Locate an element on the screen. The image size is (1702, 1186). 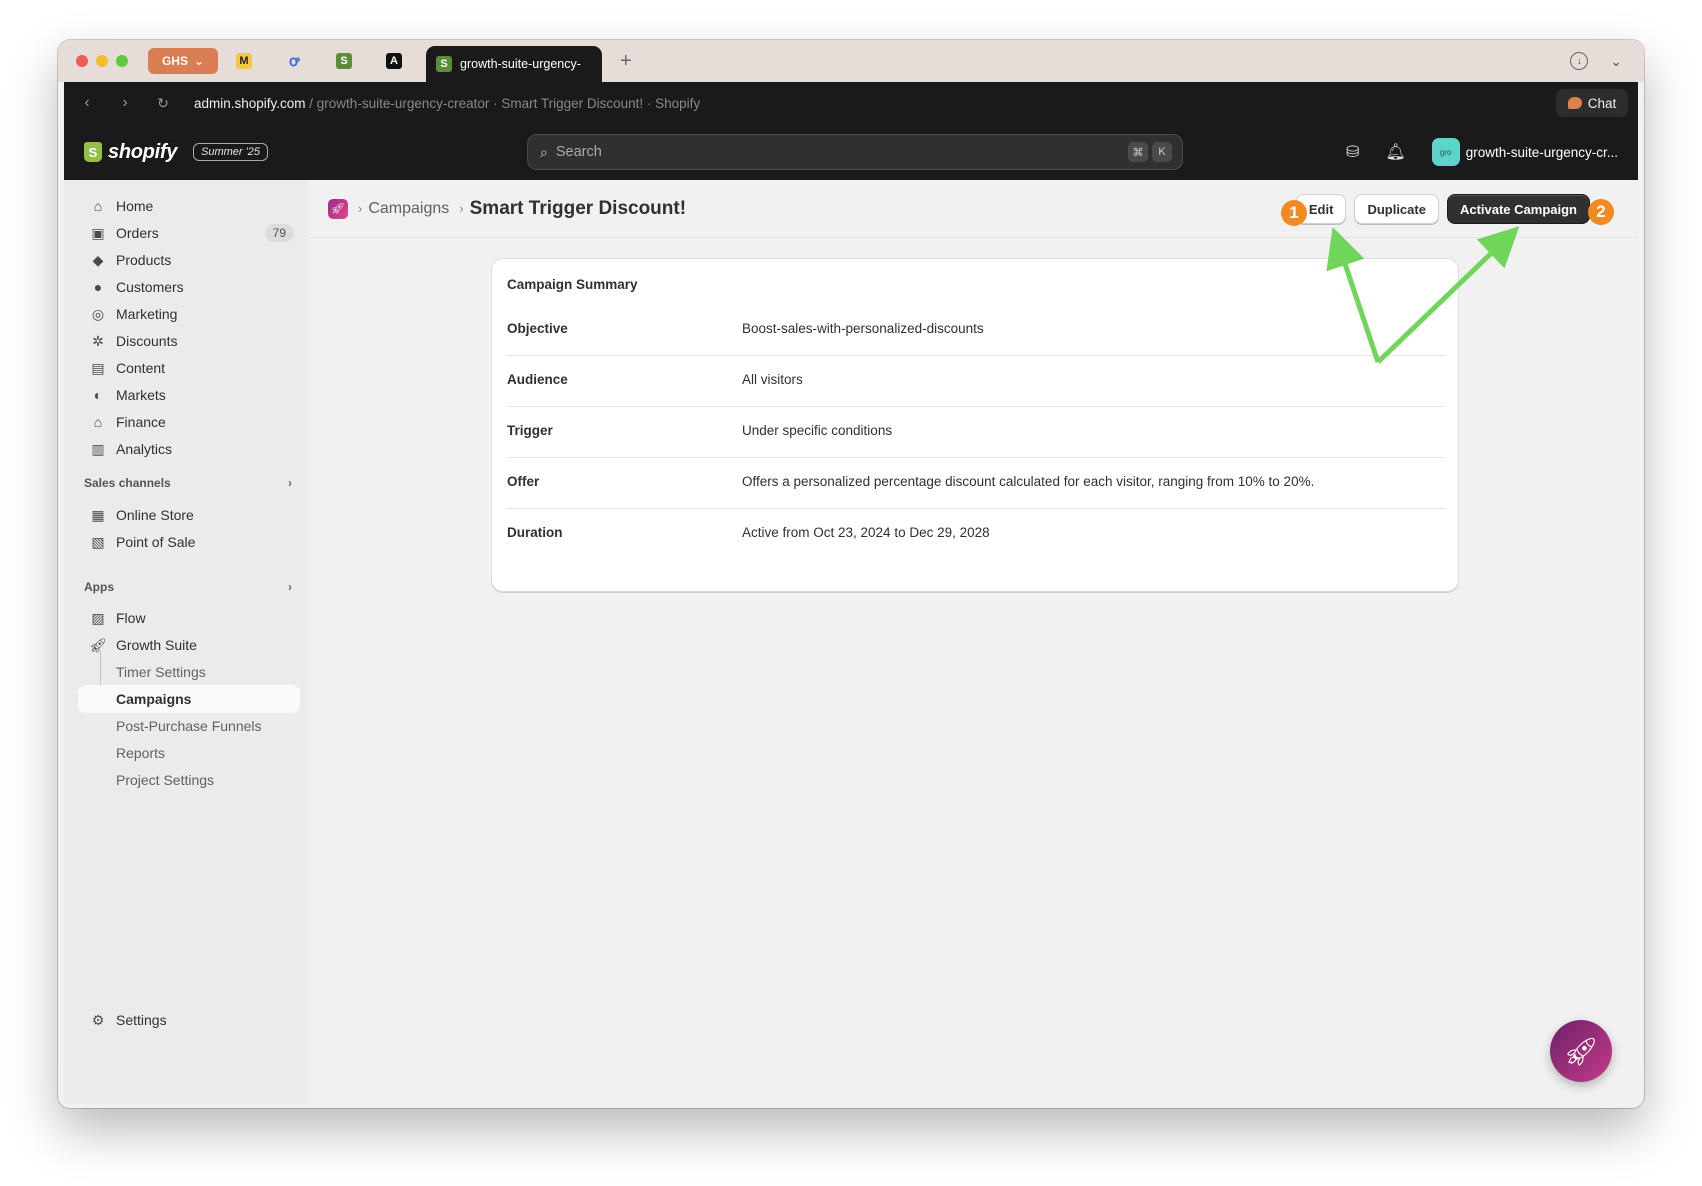
sidebar-item-label: Orders is located at coordinates (137, 233).